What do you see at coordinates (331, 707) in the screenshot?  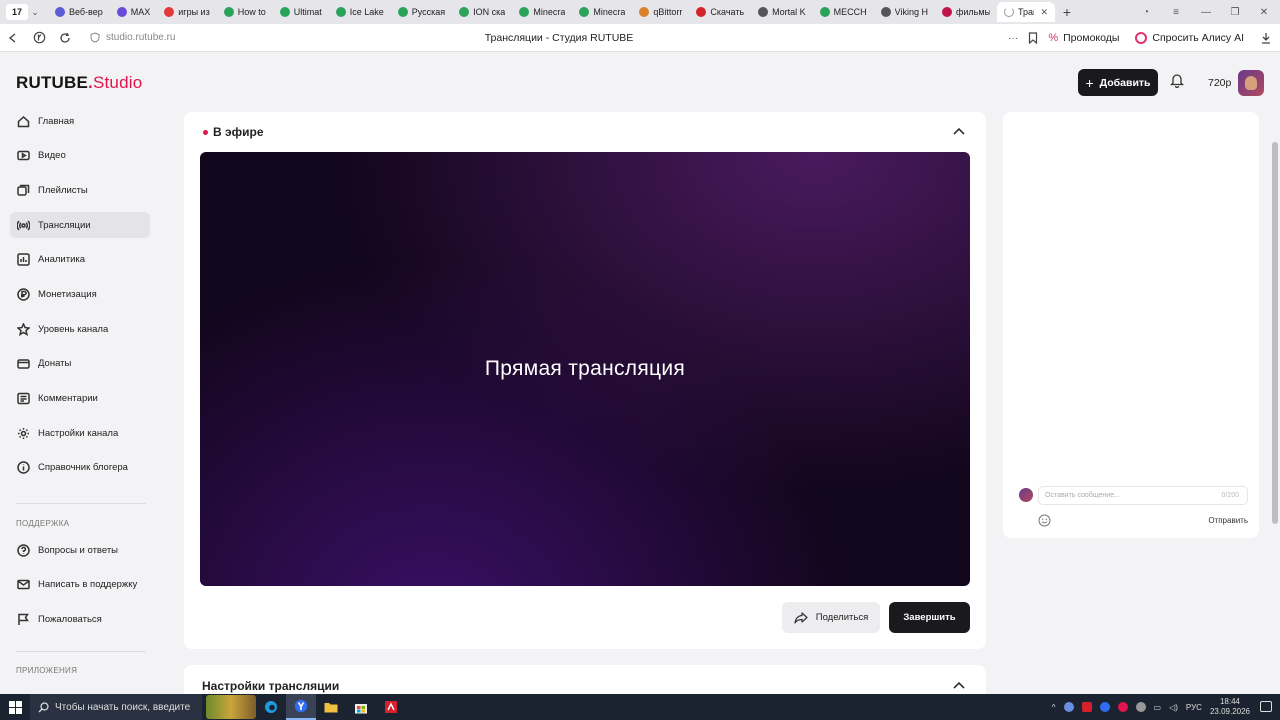 I see `taskbar-explorer` at bounding box center [331, 707].